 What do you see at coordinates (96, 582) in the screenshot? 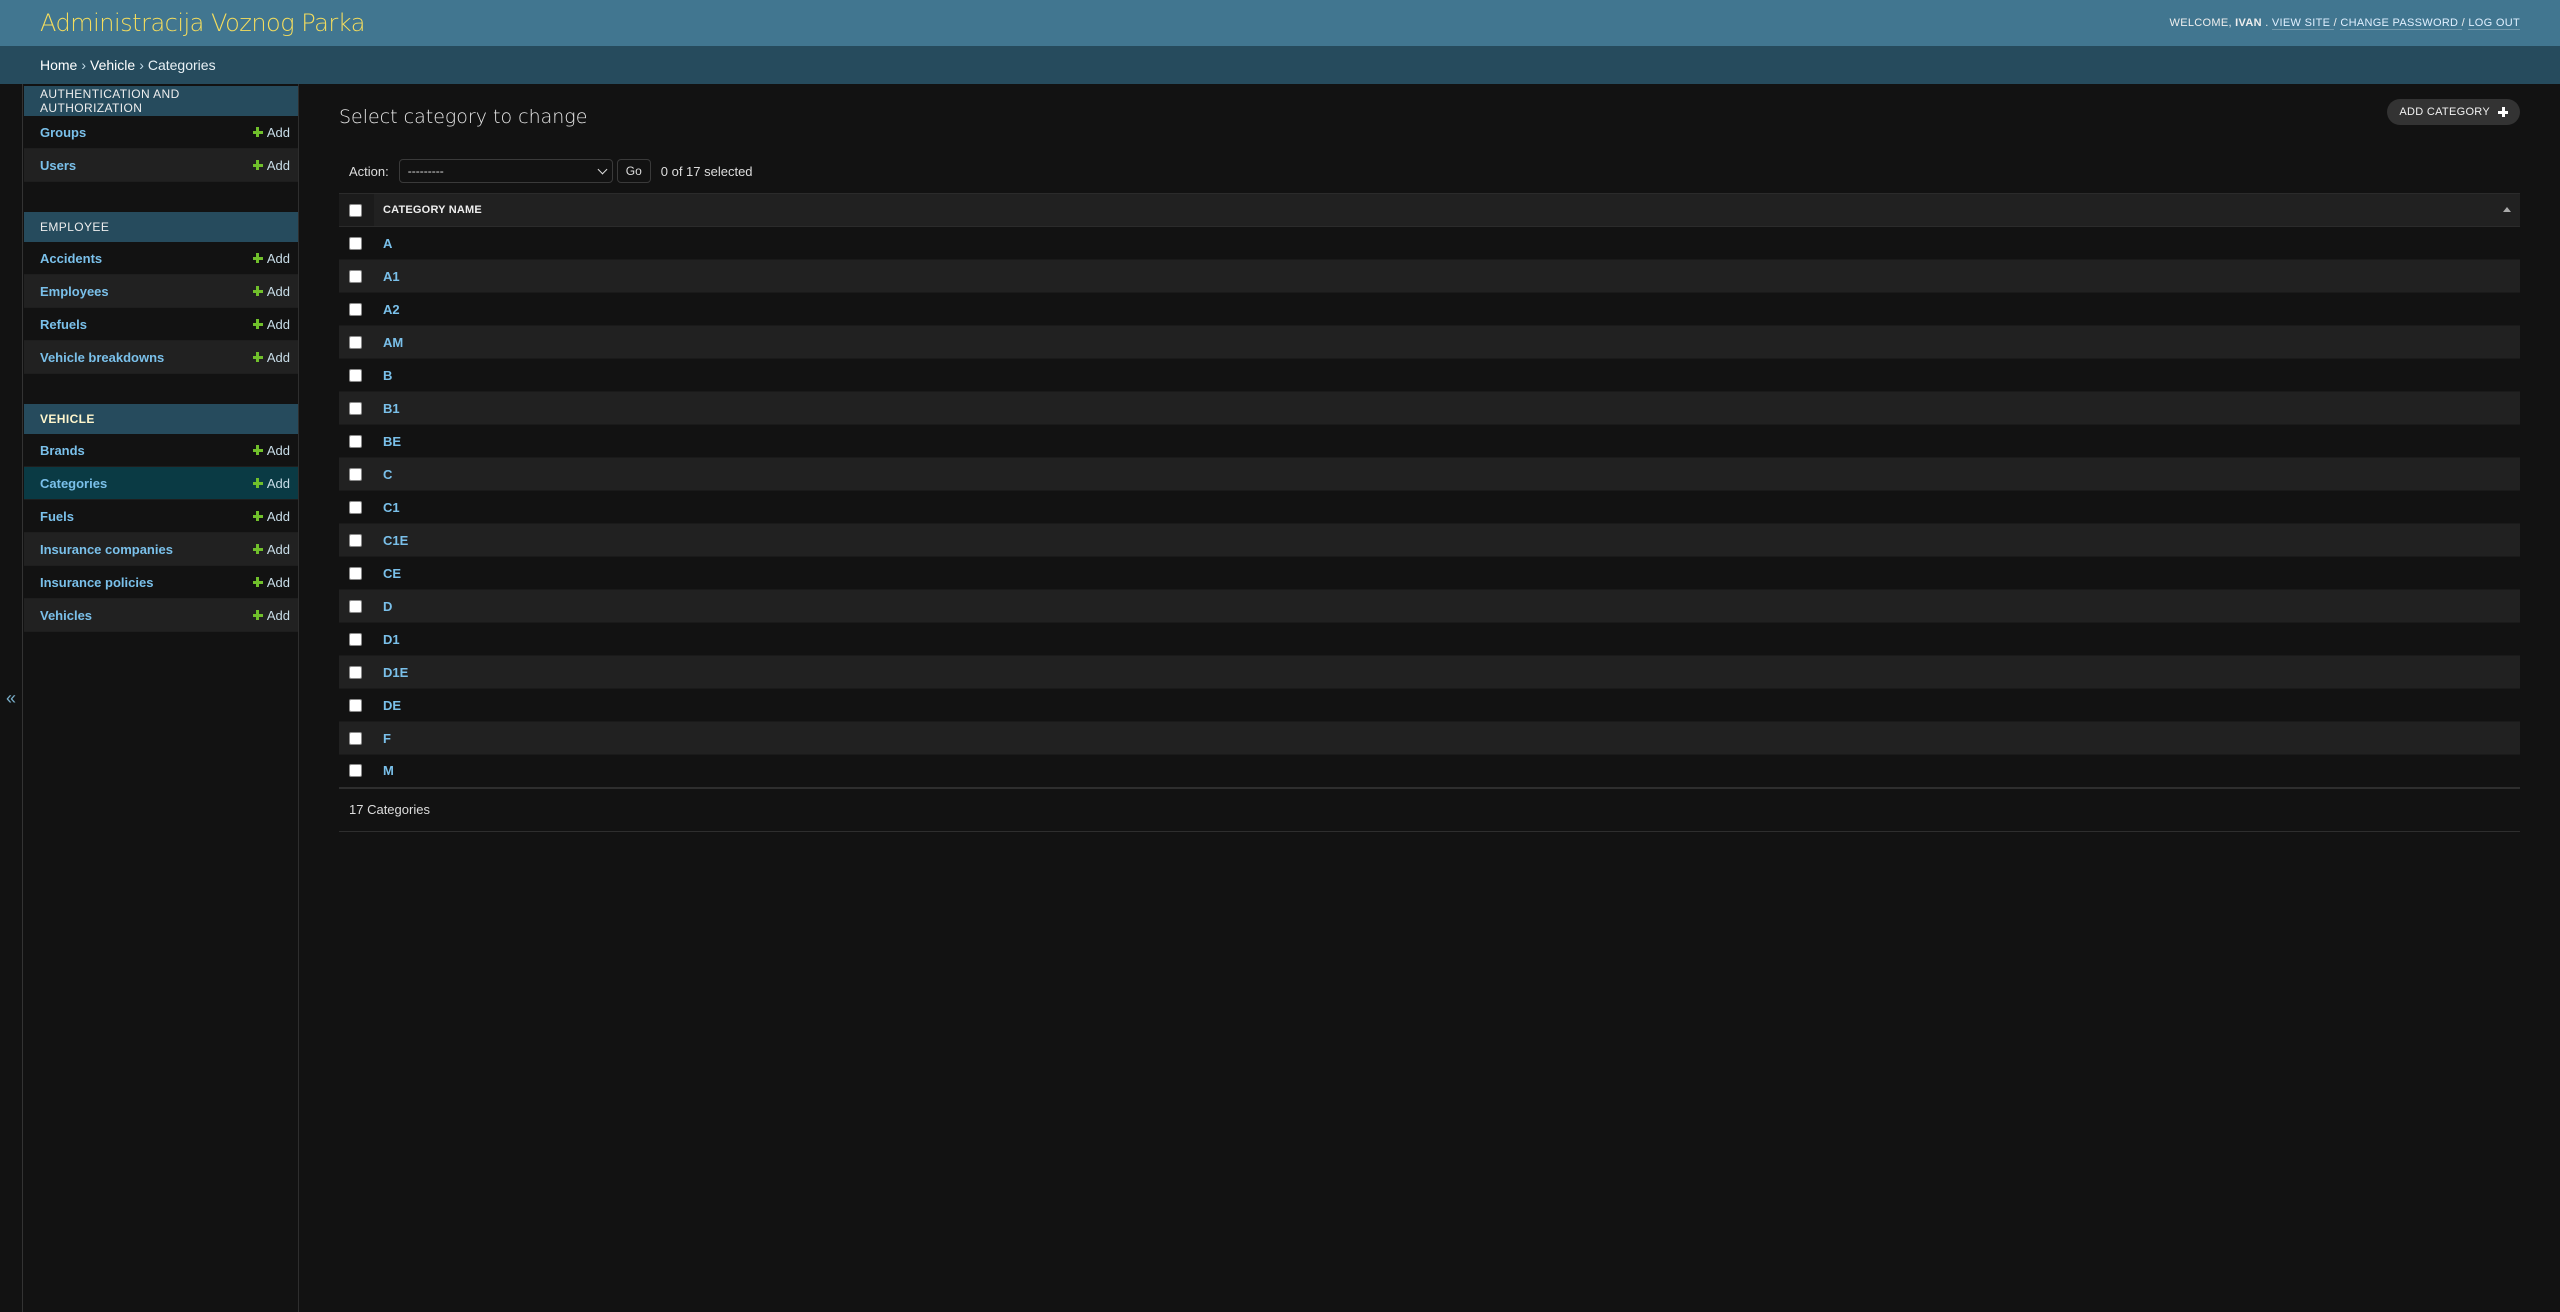
I see `model-link: Insurance policies` at bounding box center [96, 582].